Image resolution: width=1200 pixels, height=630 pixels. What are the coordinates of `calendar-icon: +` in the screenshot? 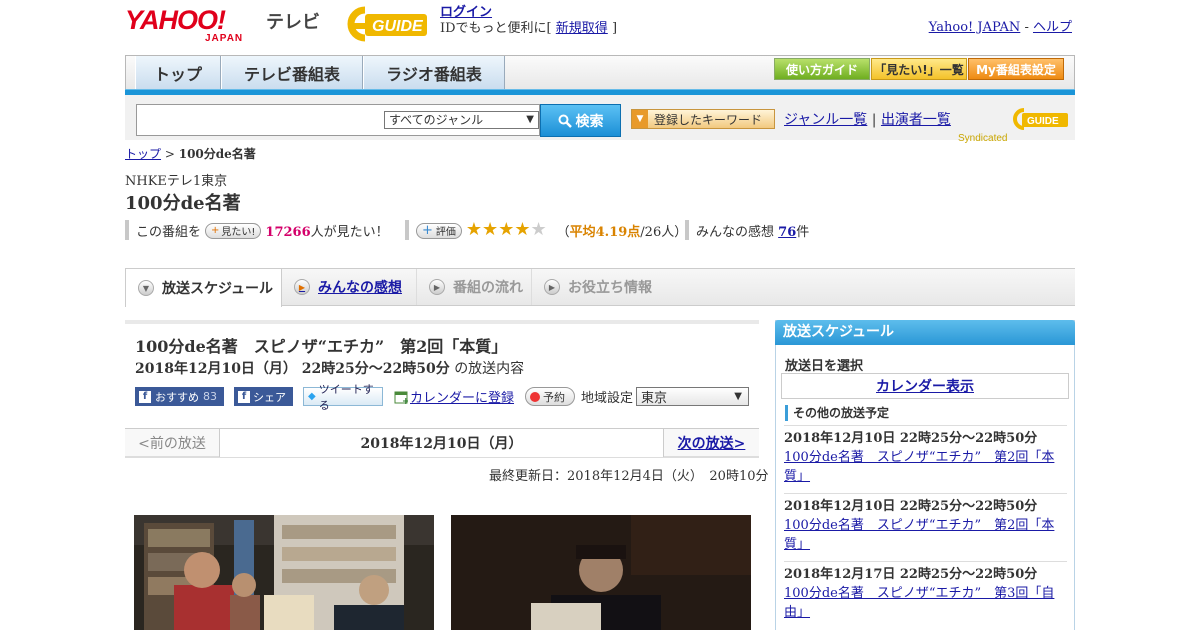 It's located at (401, 397).